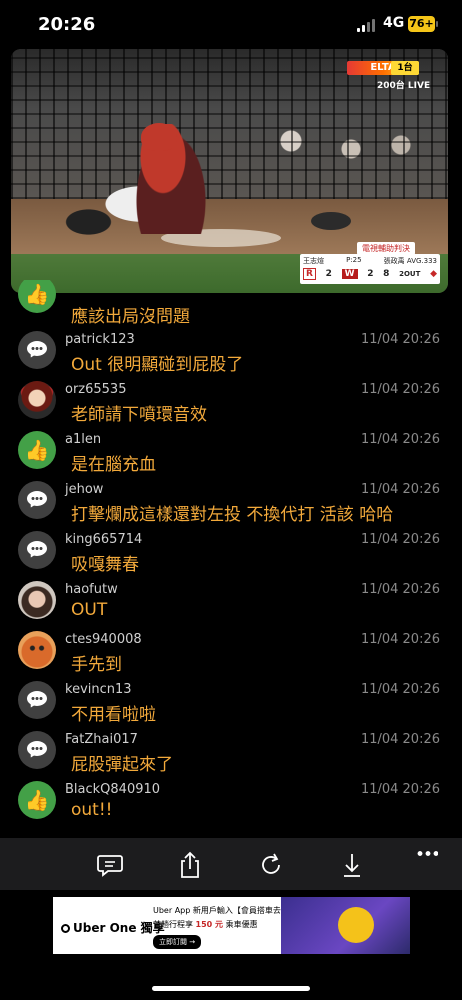  What do you see at coordinates (103, 639) in the screenshot?
I see `username: ctes940008` at bounding box center [103, 639].